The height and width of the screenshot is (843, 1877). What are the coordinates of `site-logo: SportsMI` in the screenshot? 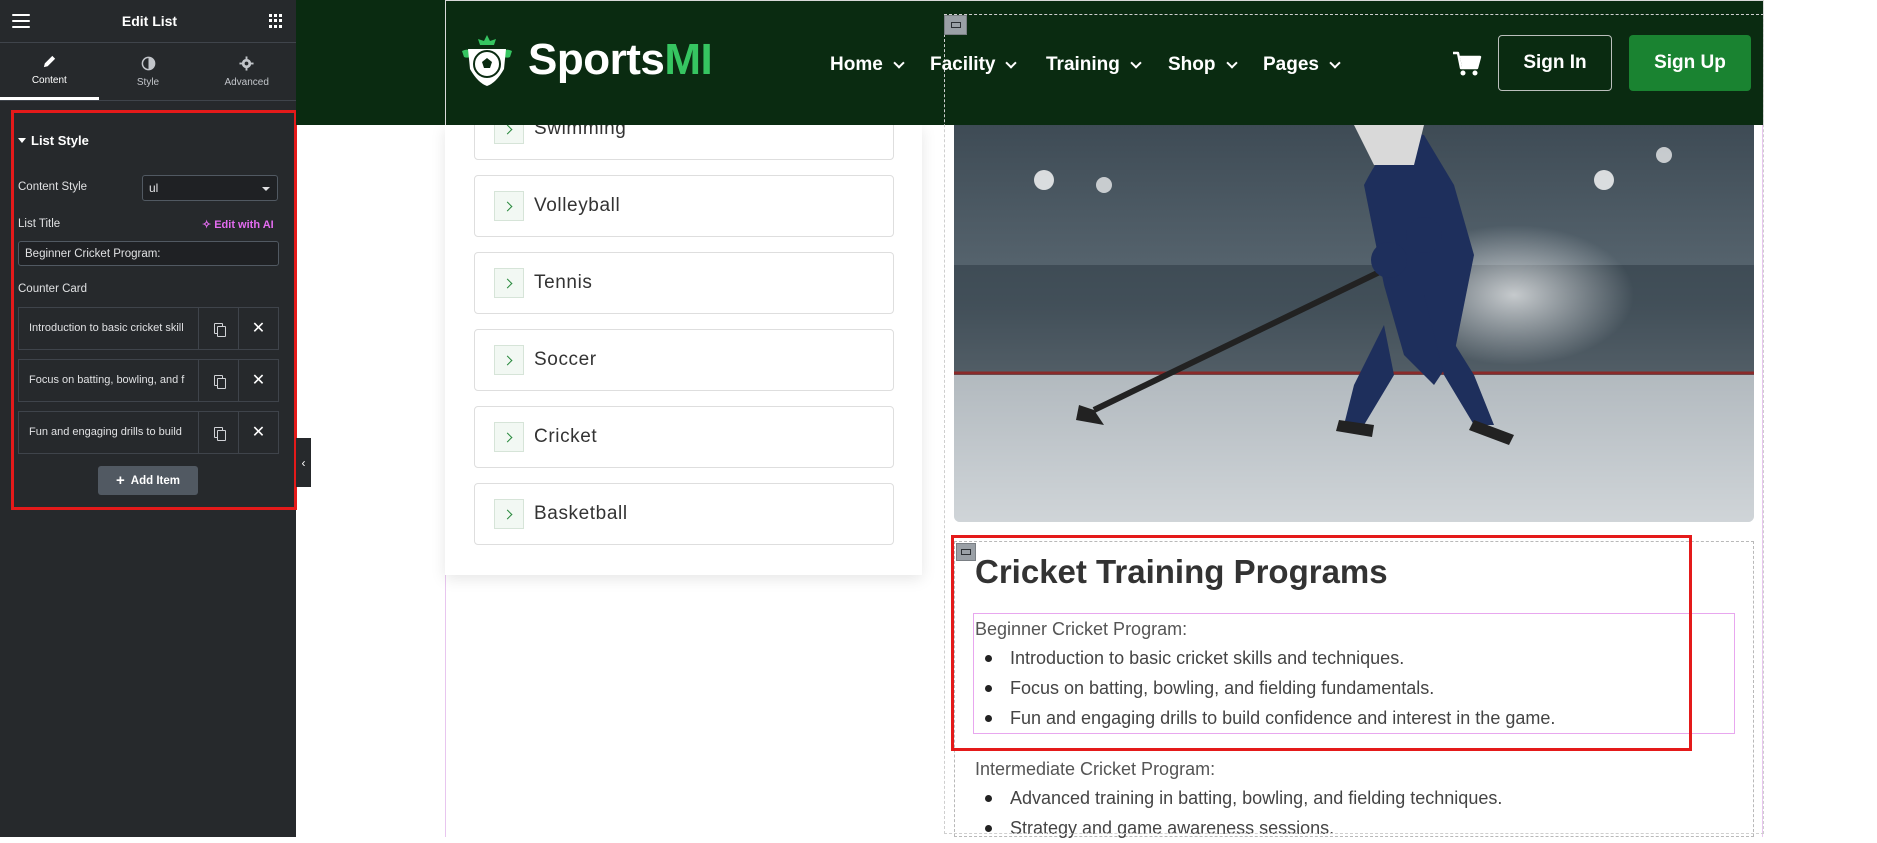 It's located at (584, 60).